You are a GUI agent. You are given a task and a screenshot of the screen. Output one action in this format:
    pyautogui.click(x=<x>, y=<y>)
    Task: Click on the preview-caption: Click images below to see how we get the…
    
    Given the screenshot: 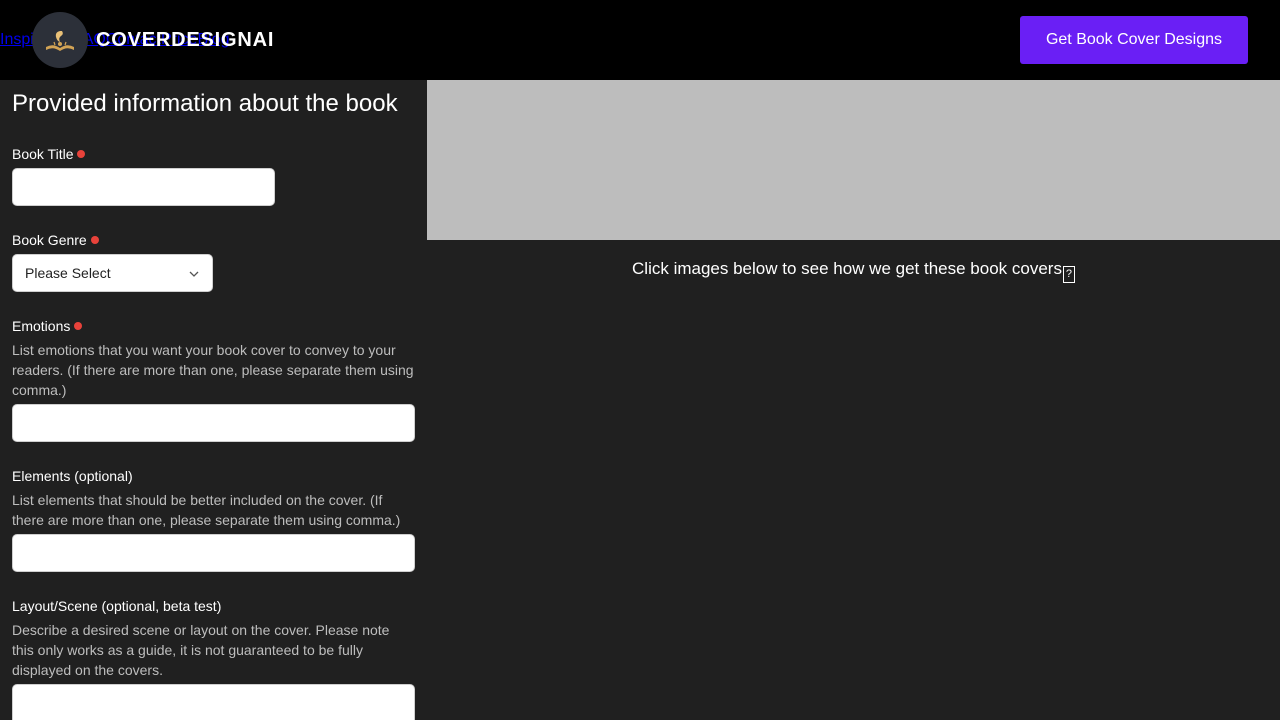 What is the action you would take?
    pyautogui.click(x=847, y=268)
    